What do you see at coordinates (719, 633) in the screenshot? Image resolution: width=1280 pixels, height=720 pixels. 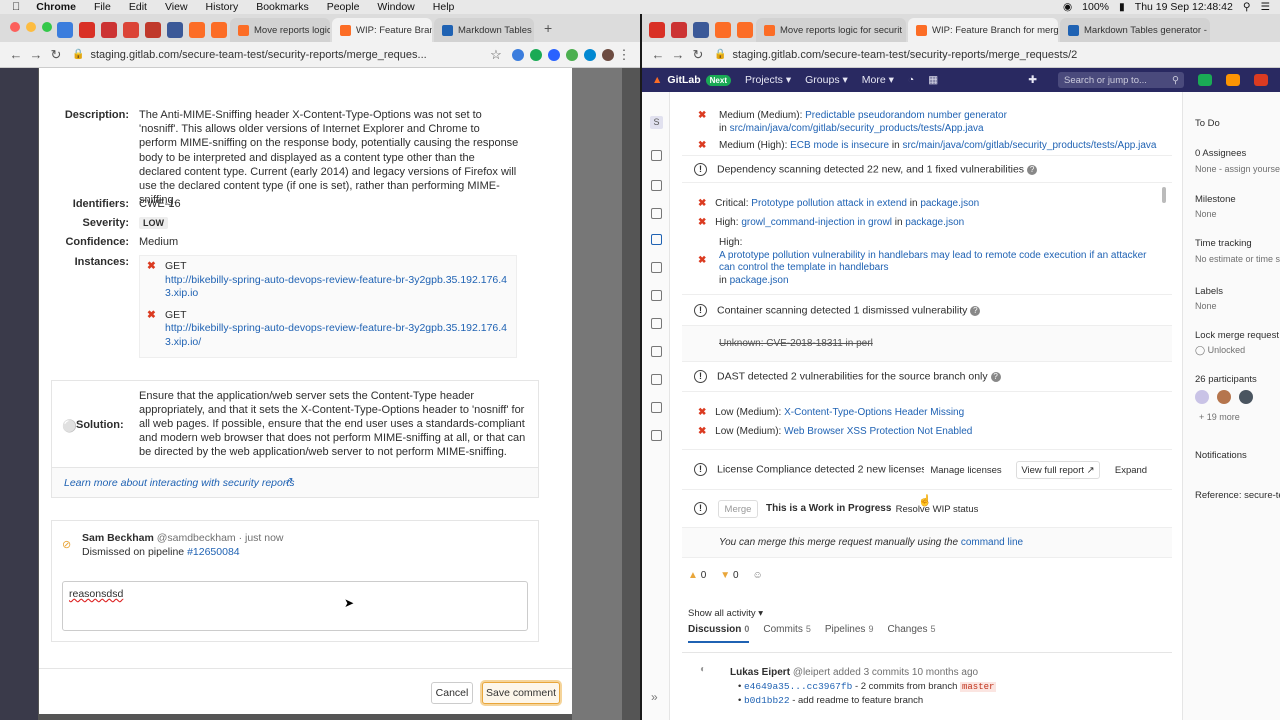 I see `tab-discussion: Discussion 0` at bounding box center [719, 633].